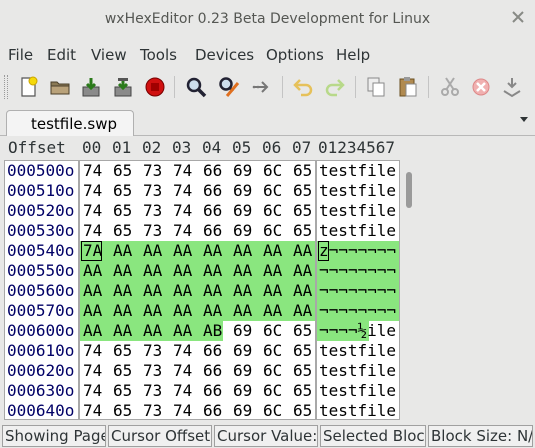 This screenshot has width=535, height=448. Describe the element at coordinates (61, 55) in the screenshot. I see `menu-edit: Edit` at that location.